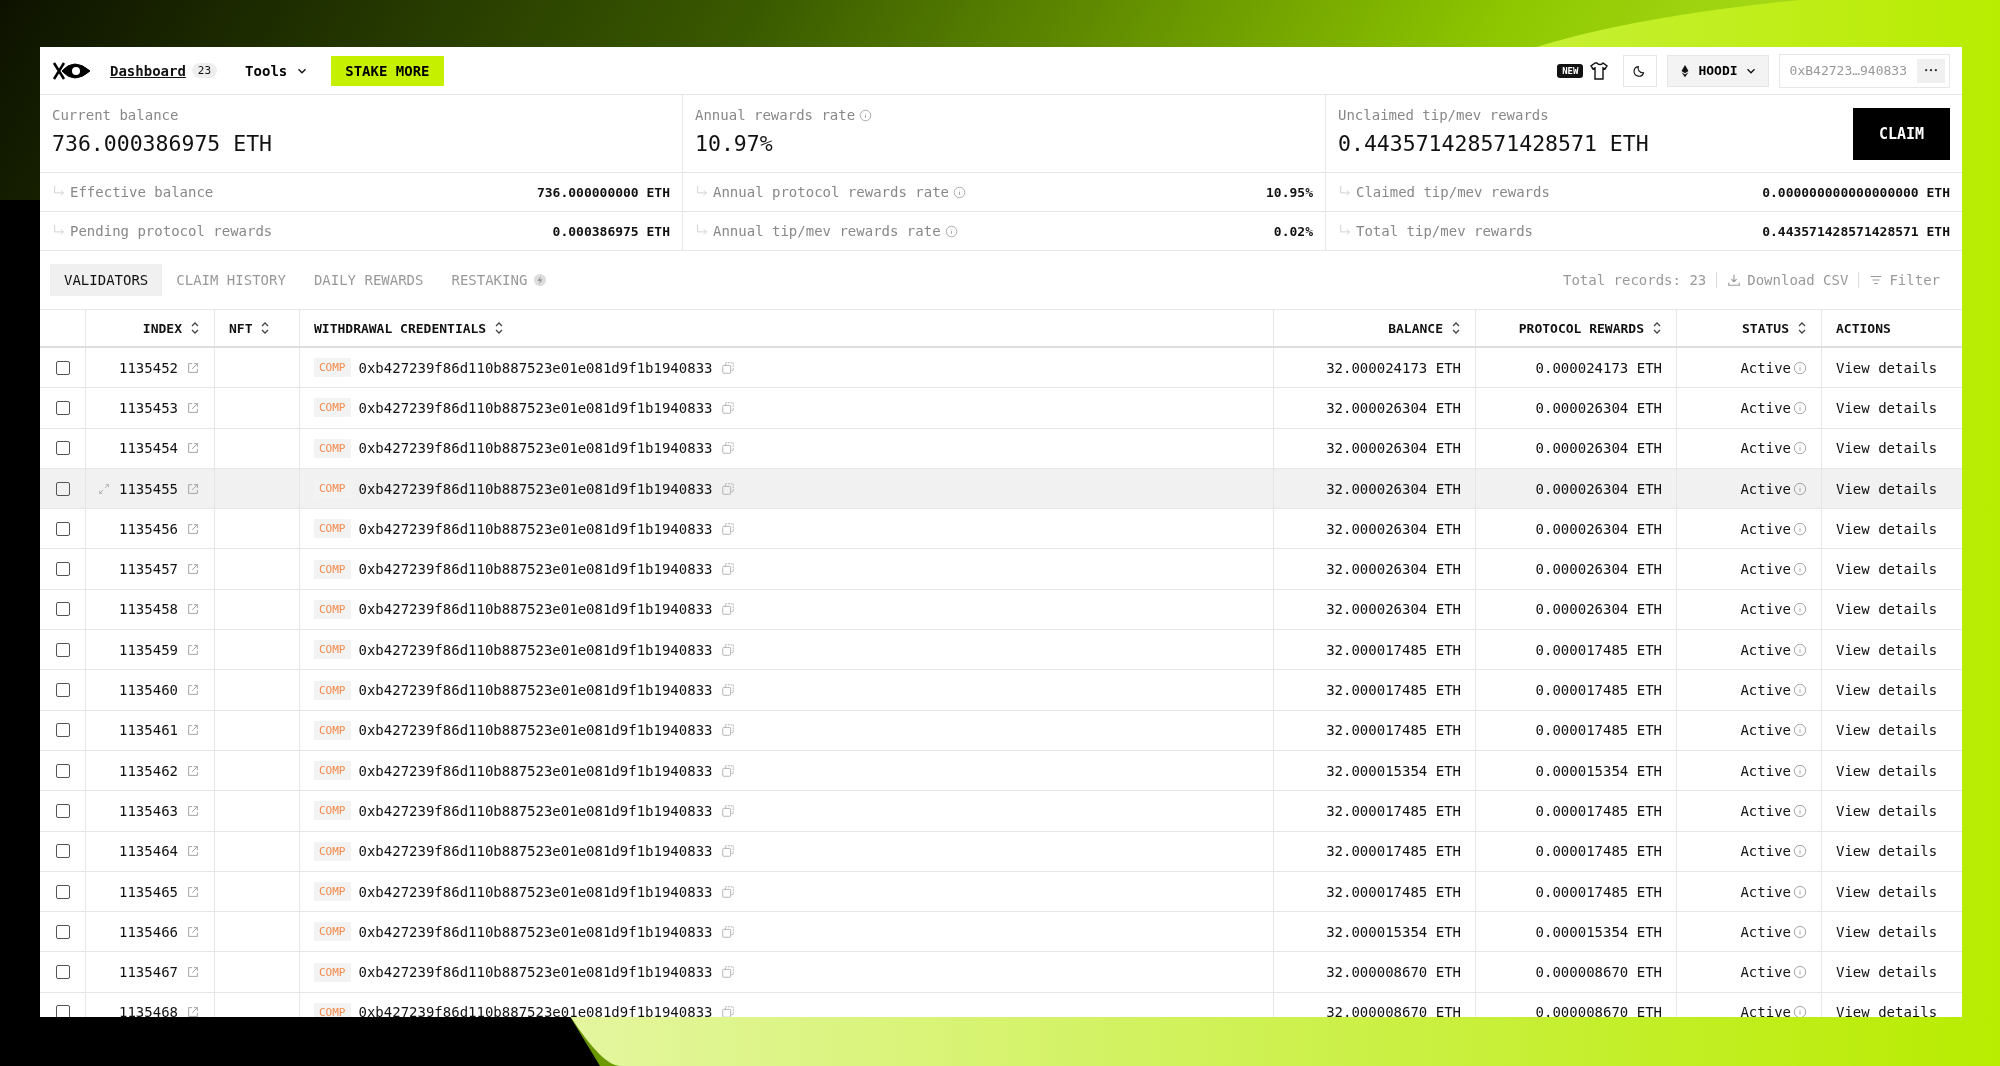  What do you see at coordinates (1640, 70) in the screenshot?
I see `theme-toggle-button` at bounding box center [1640, 70].